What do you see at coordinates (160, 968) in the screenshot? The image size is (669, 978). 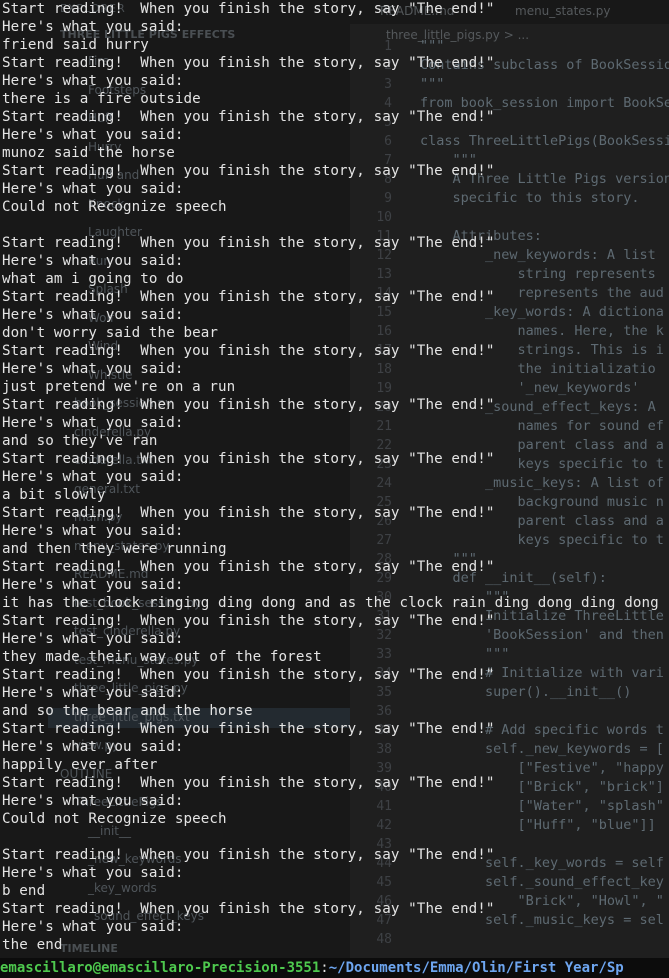 I see `prompt-user-host: emascillaro@emascillaro-Precision-3551` at bounding box center [160, 968].